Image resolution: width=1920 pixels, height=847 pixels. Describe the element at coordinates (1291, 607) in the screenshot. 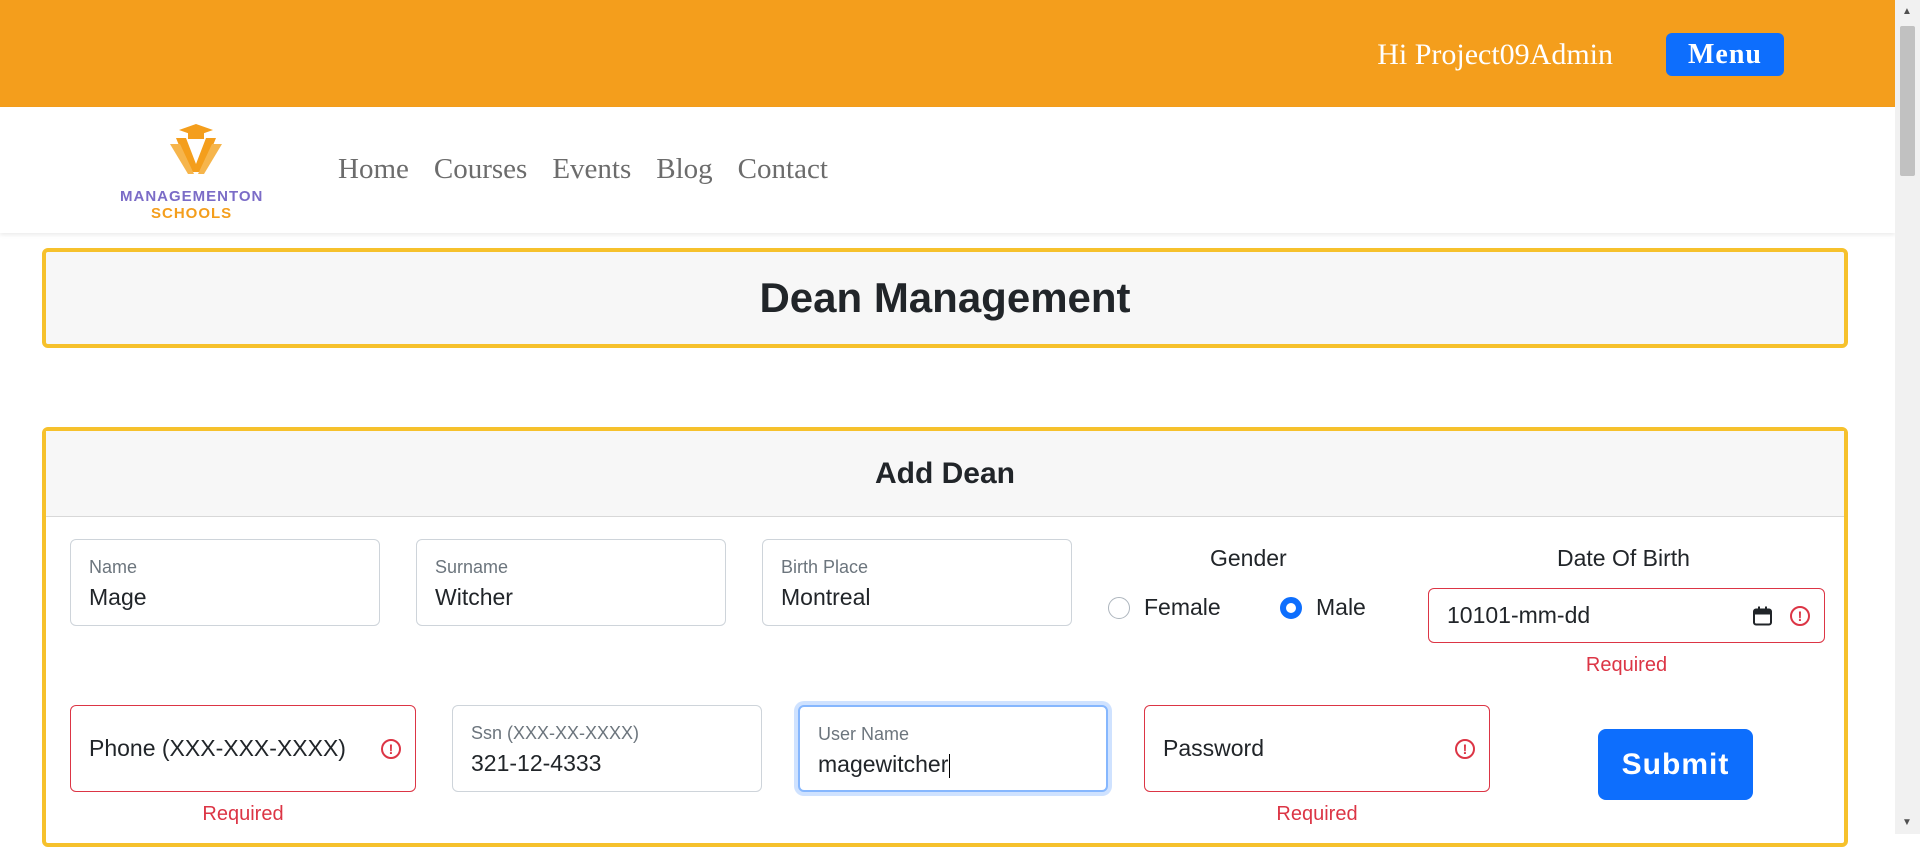

I see `radio-checked-icon` at that location.